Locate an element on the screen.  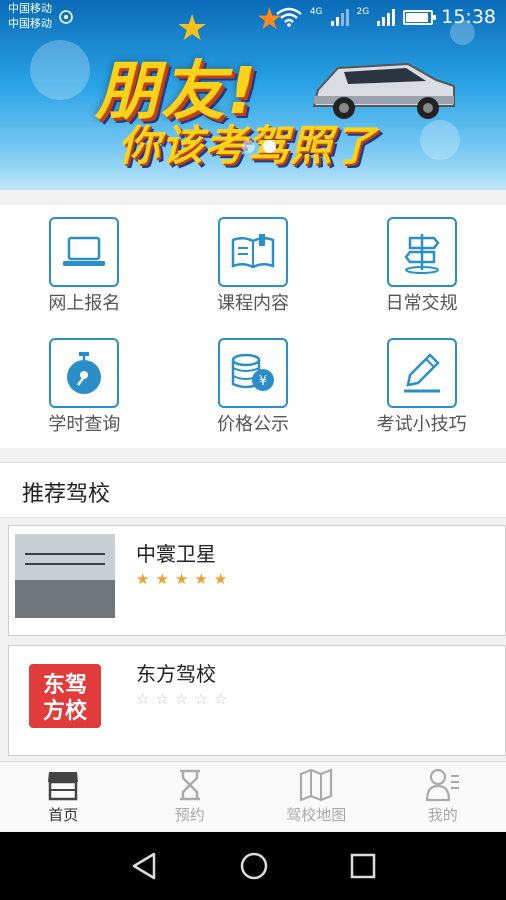
category-label: 价格公示 is located at coordinates (252, 424).